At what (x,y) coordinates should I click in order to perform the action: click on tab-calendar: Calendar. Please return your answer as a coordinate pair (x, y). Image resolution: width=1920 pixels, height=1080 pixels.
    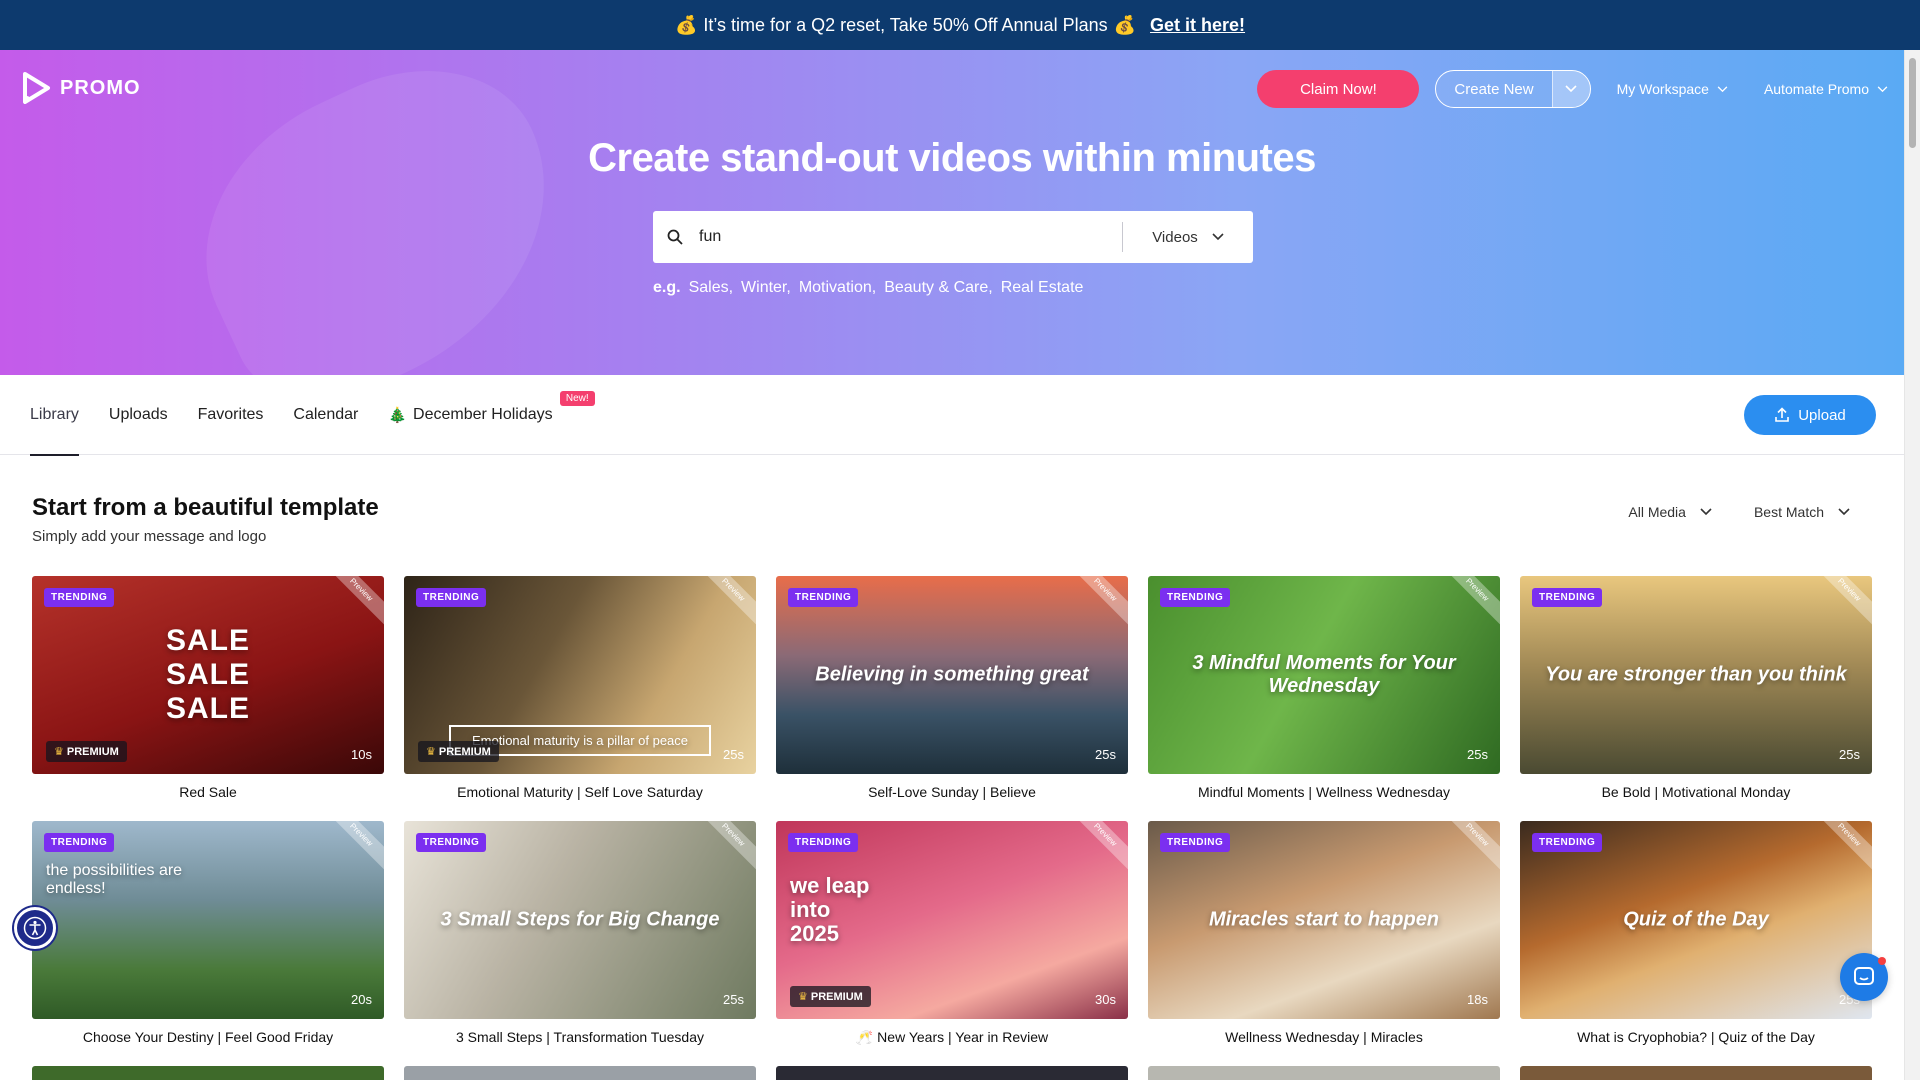
    Looking at the image, I should click on (325, 415).